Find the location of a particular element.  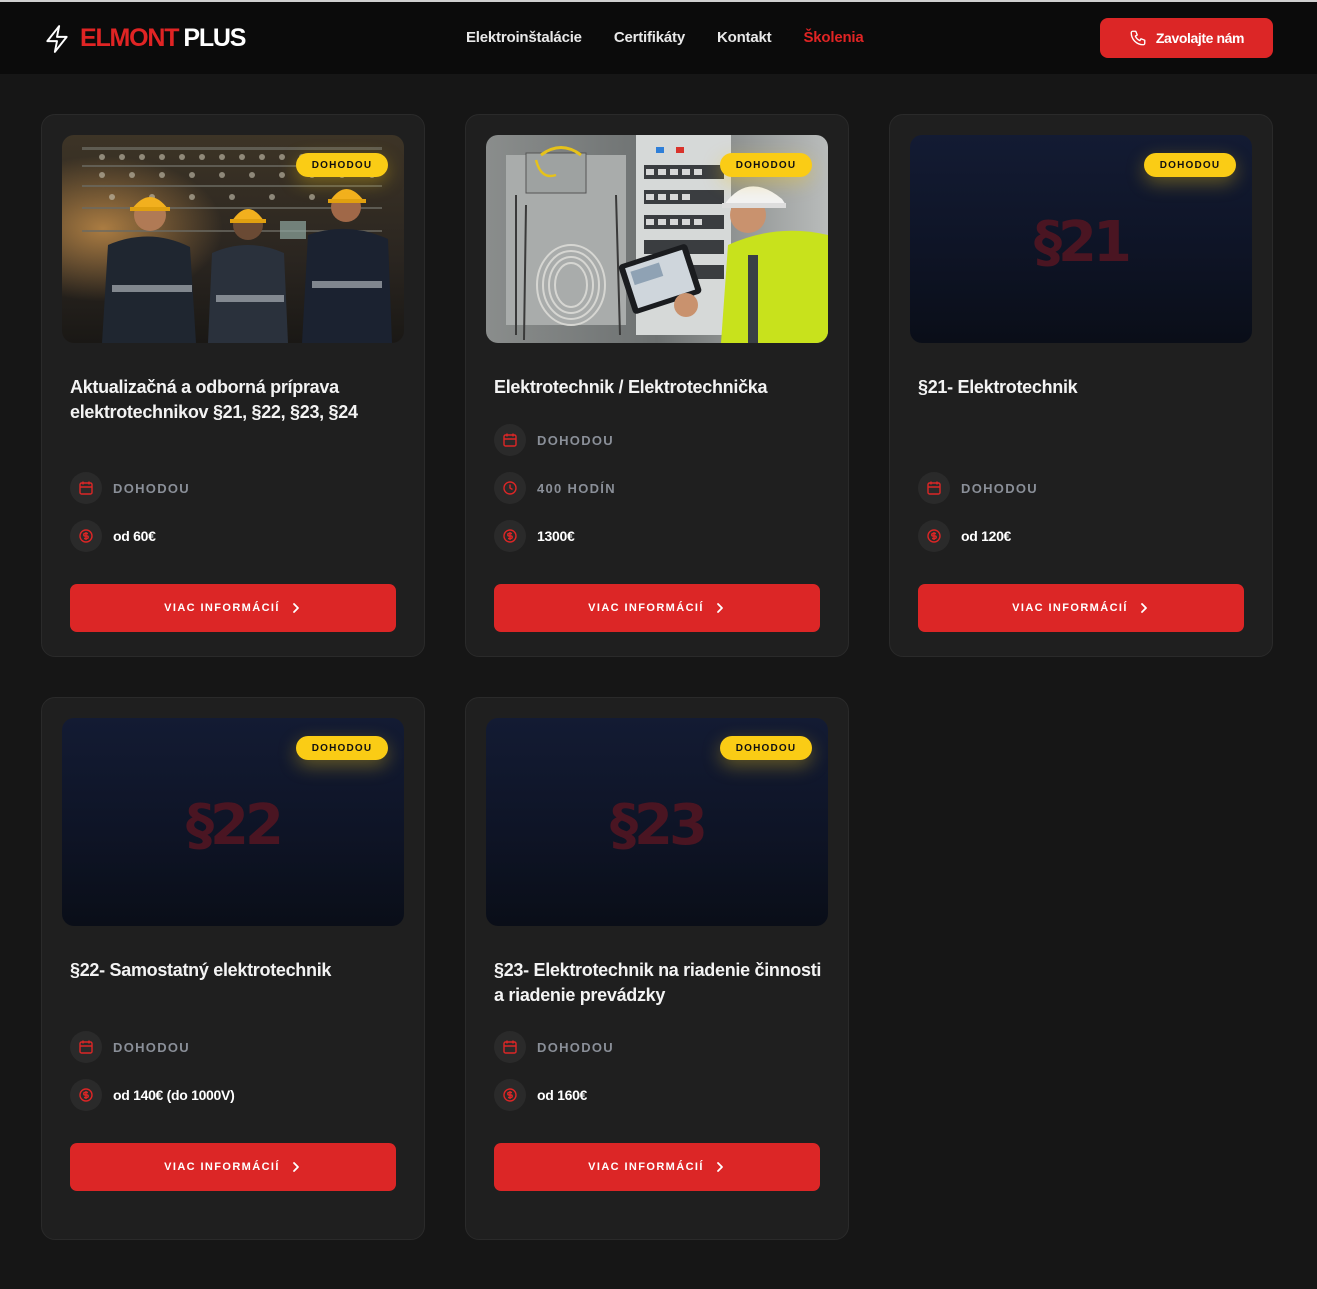

course-image-placeholder: §23 DOHODOU is located at coordinates (657, 822).